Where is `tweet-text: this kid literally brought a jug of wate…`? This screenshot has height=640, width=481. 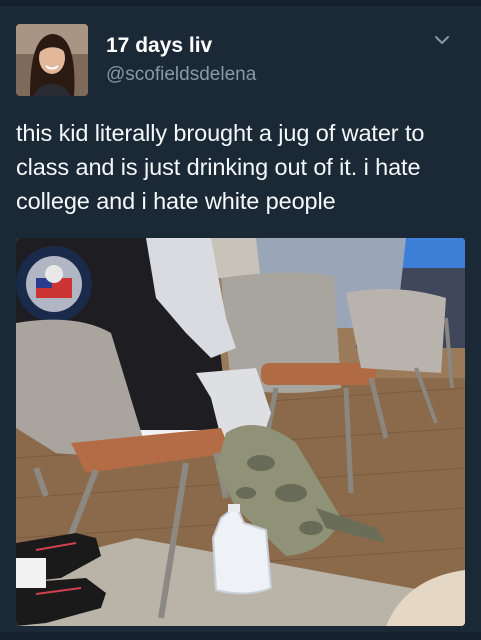 tweet-text: this kid literally brought a jug of wate… is located at coordinates (220, 167).